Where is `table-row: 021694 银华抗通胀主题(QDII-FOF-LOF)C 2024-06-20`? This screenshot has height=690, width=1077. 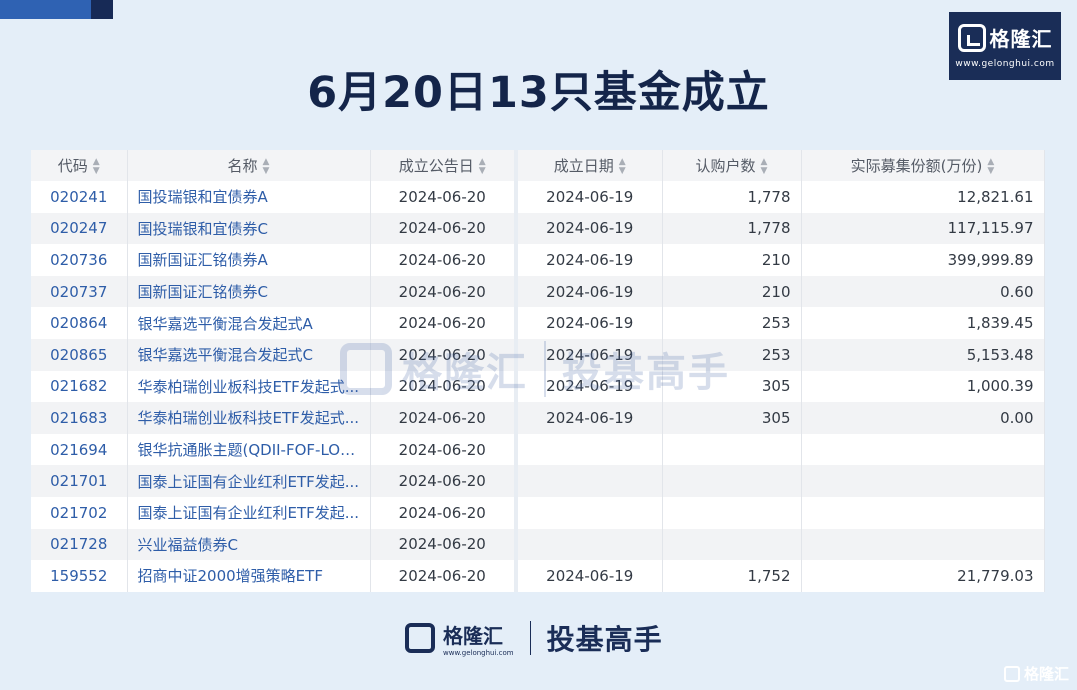 table-row: 021694 银华抗通胀主题(QDII-FOF-LOF)C 2024-06-20 is located at coordinates (538, 449).